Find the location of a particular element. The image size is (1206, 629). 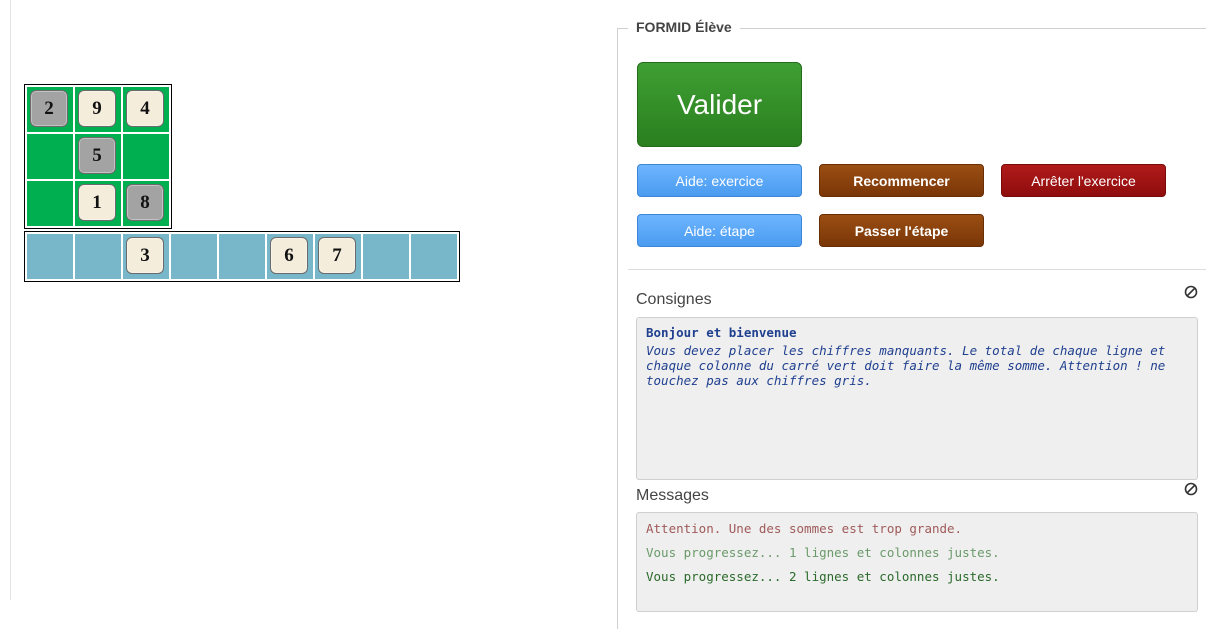

square-cell: 2 is located at coordinates (50, 109).